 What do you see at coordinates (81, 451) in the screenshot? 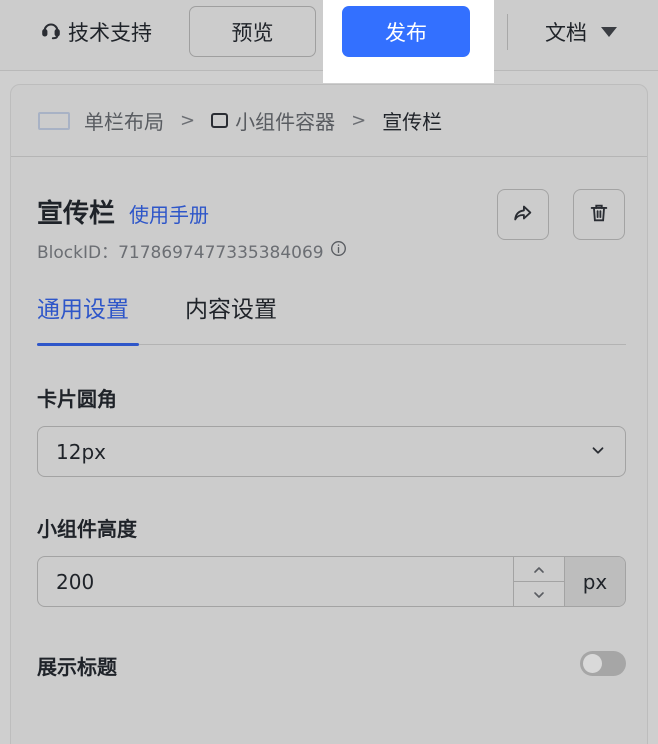
I see `corner-radius-value: 12px` at bounding box center [81, 451].